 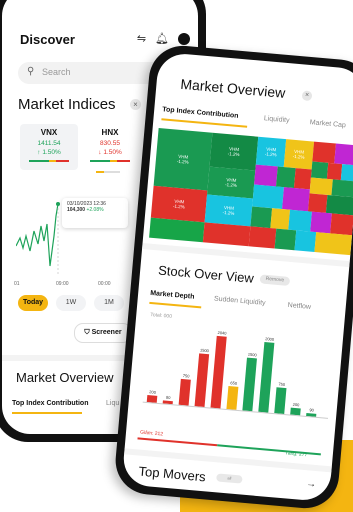 I want to click on chart-tooltip: 03/10/2023 12:36 104,300 +2.08%, so click(x=95, y=213).